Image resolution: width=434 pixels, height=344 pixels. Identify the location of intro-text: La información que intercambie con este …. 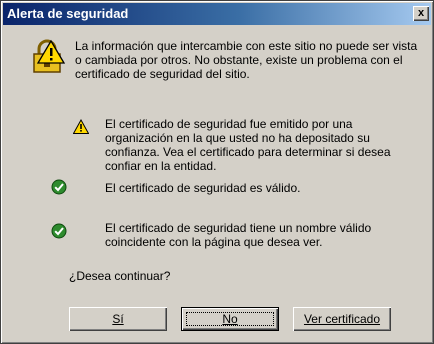
(246, 60).